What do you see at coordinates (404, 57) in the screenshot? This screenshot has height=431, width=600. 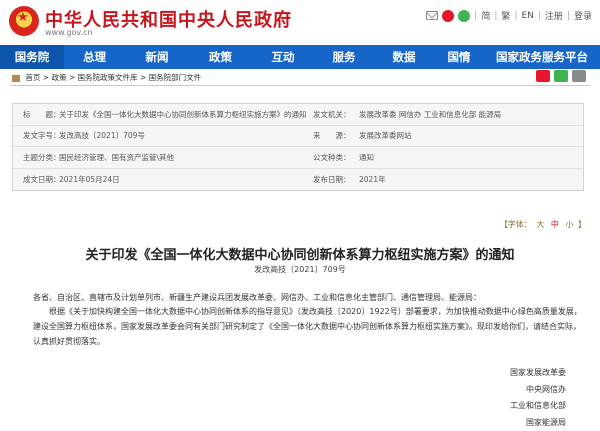 I see `nav-item-data: 数据` at bounding box center [404, 57].